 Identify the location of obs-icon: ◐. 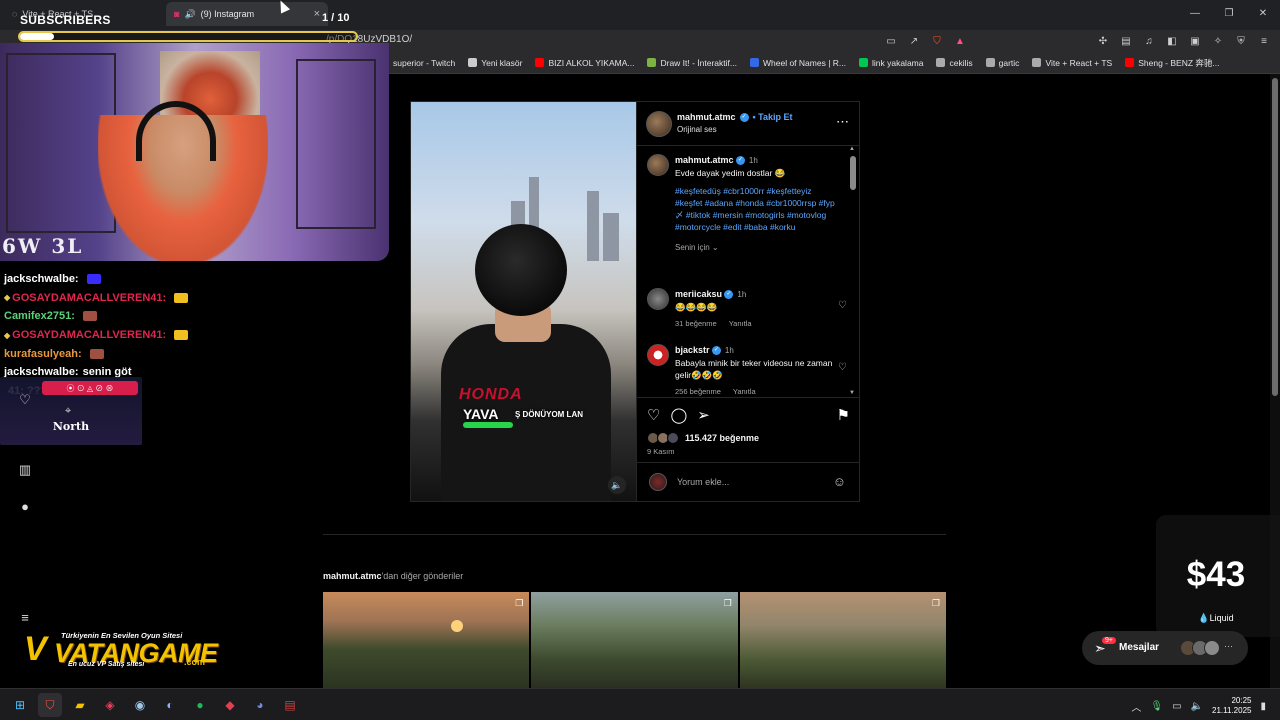
(170, 705).